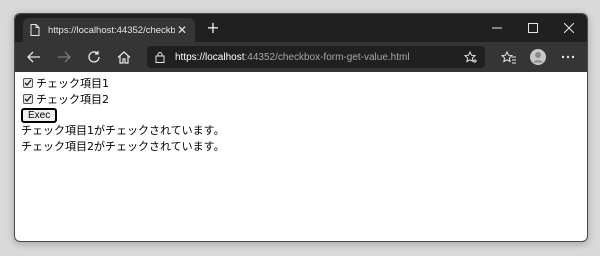 This screenshot has height=256, width=600. Describe the element at coordinates (94, 57) in the screenshot. I see `refresh-button` at that location.